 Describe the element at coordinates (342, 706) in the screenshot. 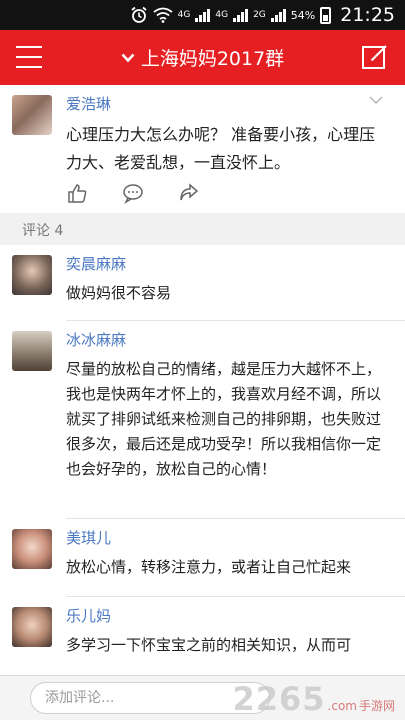

I see `watermark-sub: .com` at that location.